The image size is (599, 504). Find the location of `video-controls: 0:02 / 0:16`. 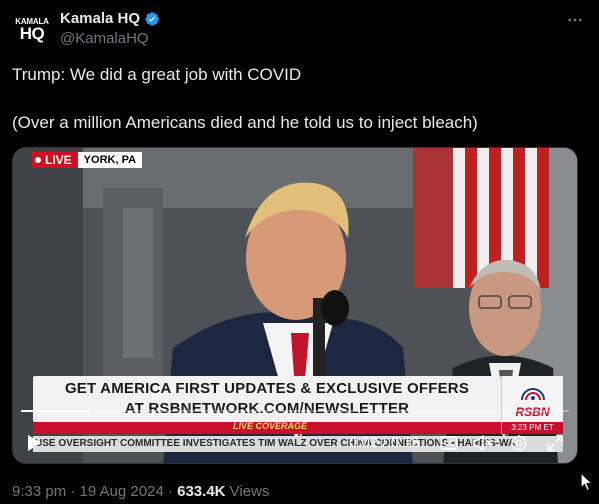

video-controls: 0:02 / 0:16 is located at coordinates (295, 443).